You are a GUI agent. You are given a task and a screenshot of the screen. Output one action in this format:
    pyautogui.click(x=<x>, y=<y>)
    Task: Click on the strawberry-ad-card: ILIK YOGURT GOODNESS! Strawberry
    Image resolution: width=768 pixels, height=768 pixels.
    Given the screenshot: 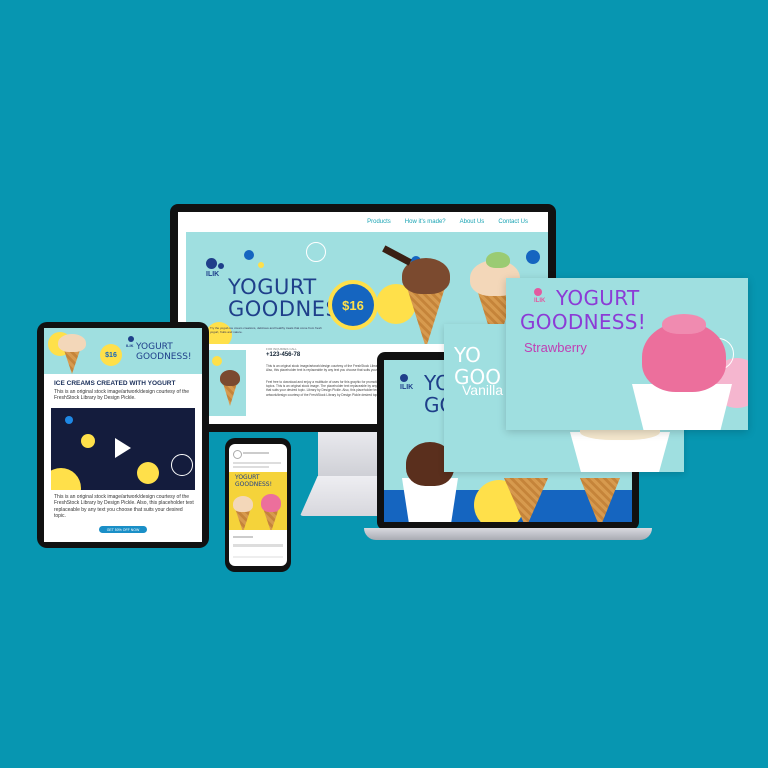 What is the action you would take?
    pyautogui.click(x=627, y=354)
    